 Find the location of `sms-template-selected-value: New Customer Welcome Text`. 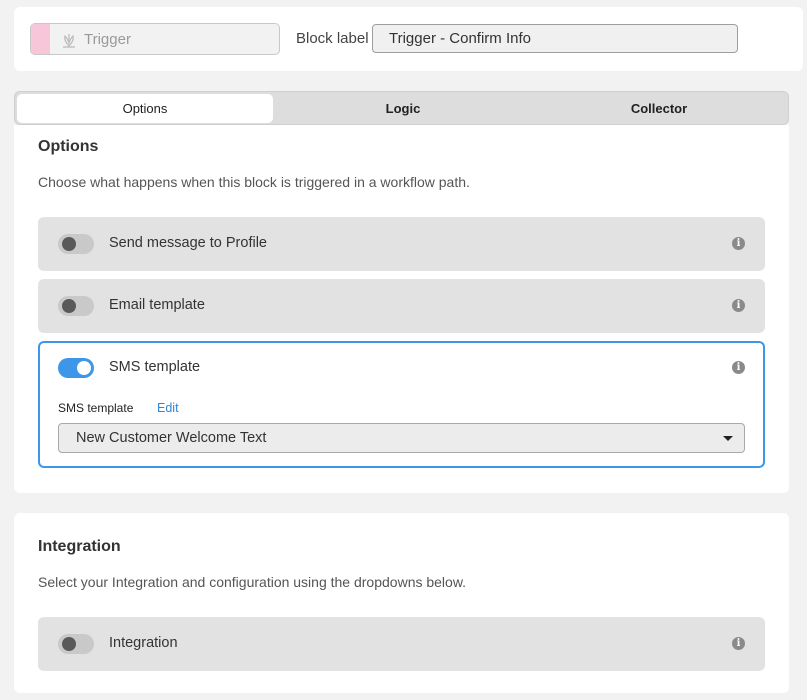

sms-template-selected-value: New Customer Welcome Text is located at coordinates (171, 438).